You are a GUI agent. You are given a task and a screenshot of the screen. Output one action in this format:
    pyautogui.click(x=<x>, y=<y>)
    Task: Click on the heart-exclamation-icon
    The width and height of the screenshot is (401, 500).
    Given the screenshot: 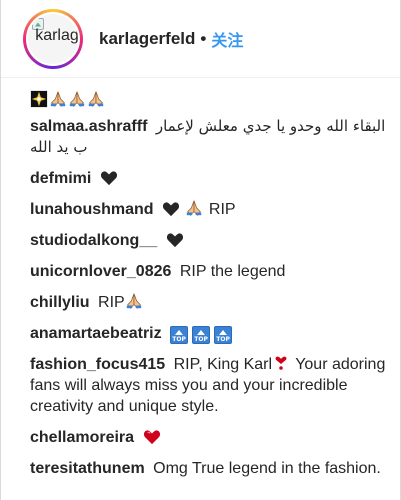 What is the action you would take?
    pyautogui.click(x=281, y=363)
    